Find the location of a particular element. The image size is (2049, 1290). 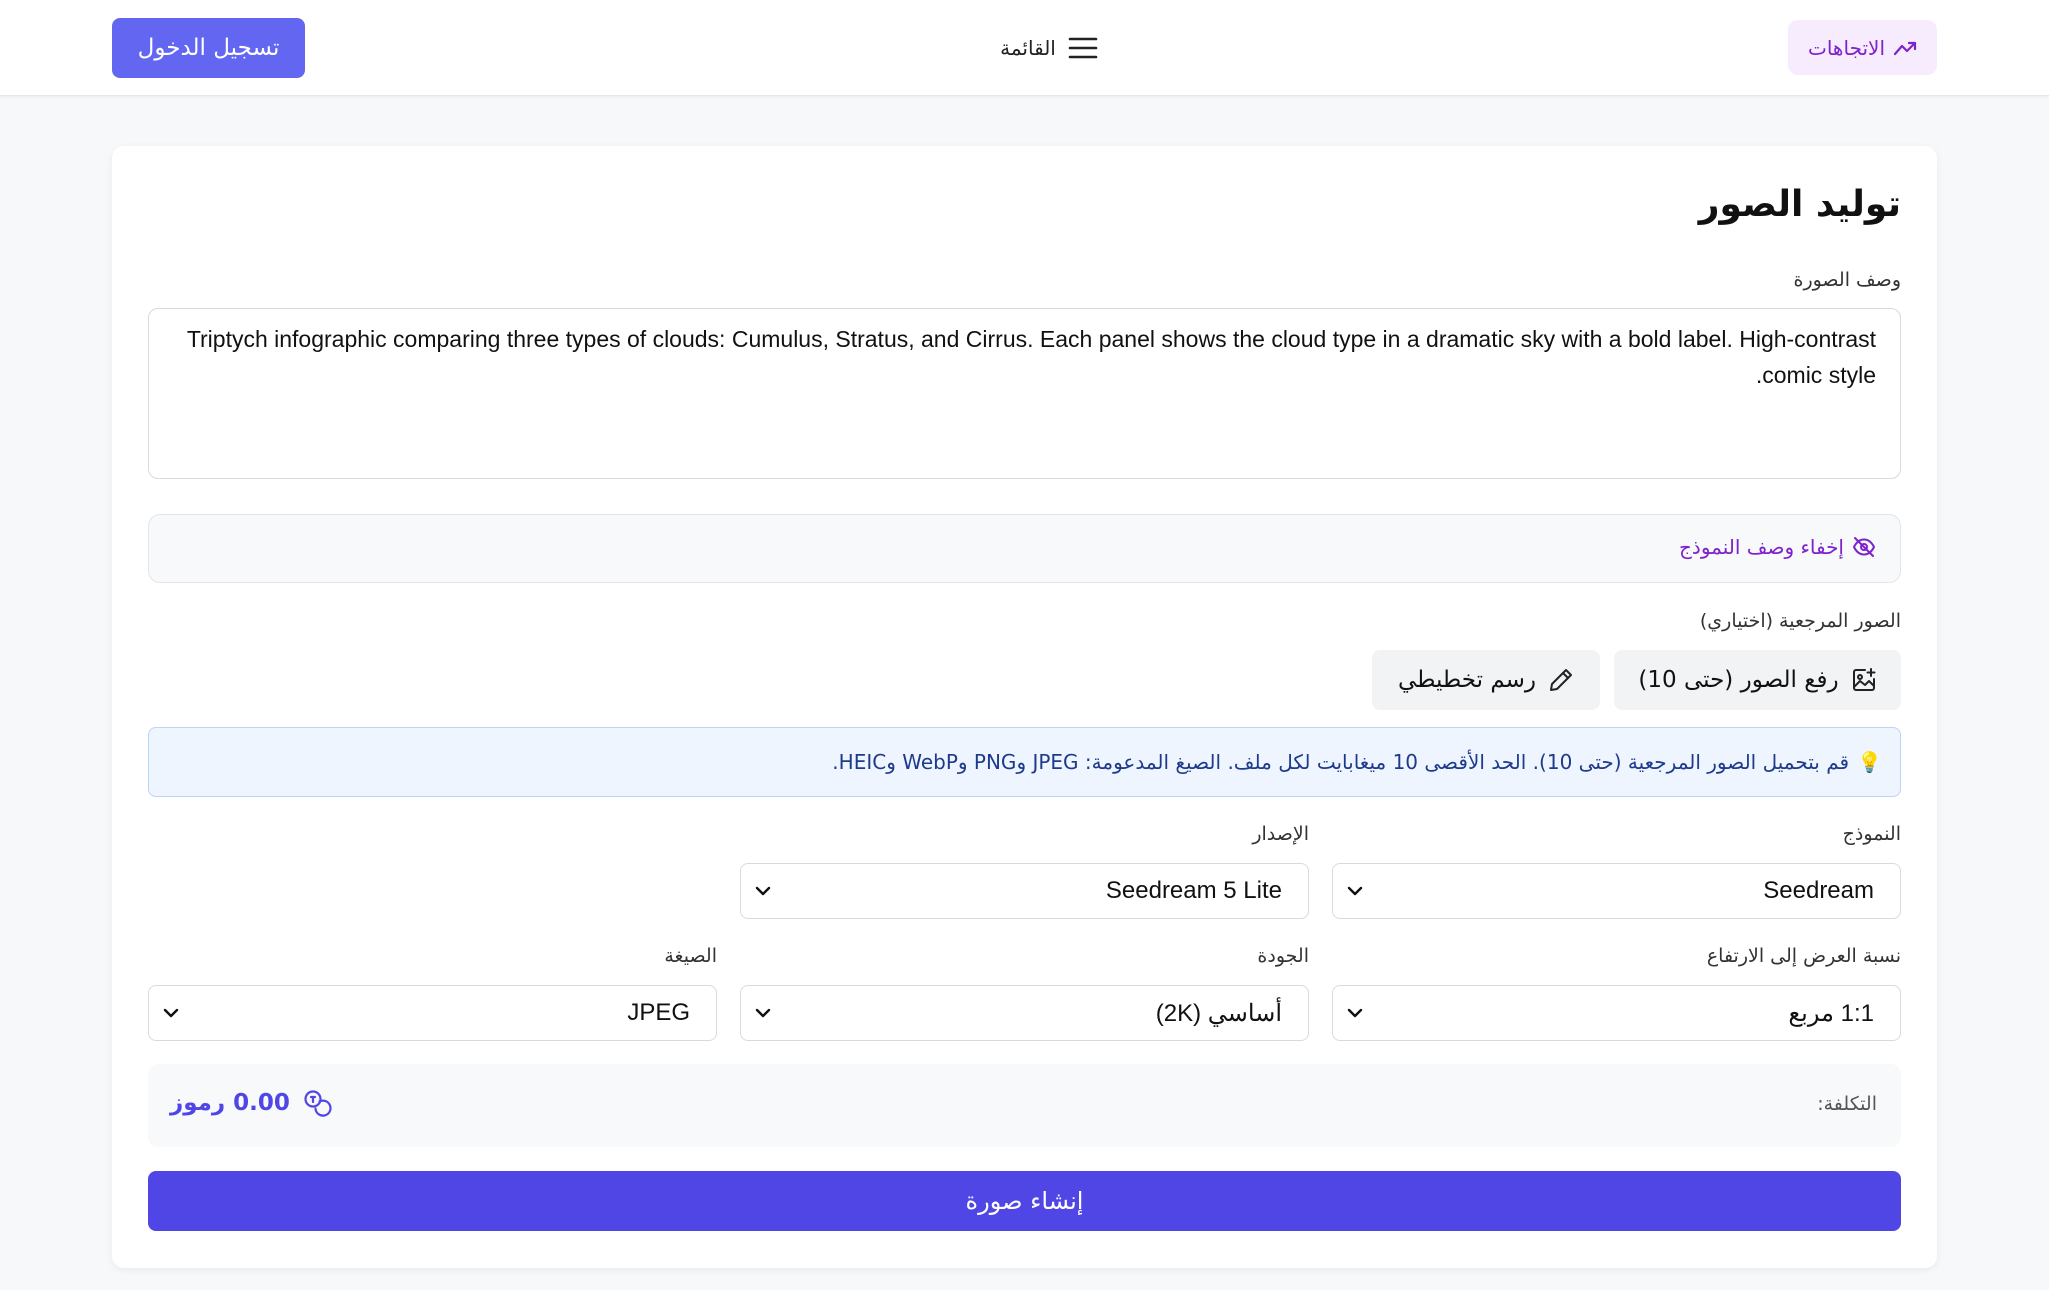

menu-label: القائمة is located at coordinates (1028, 48).